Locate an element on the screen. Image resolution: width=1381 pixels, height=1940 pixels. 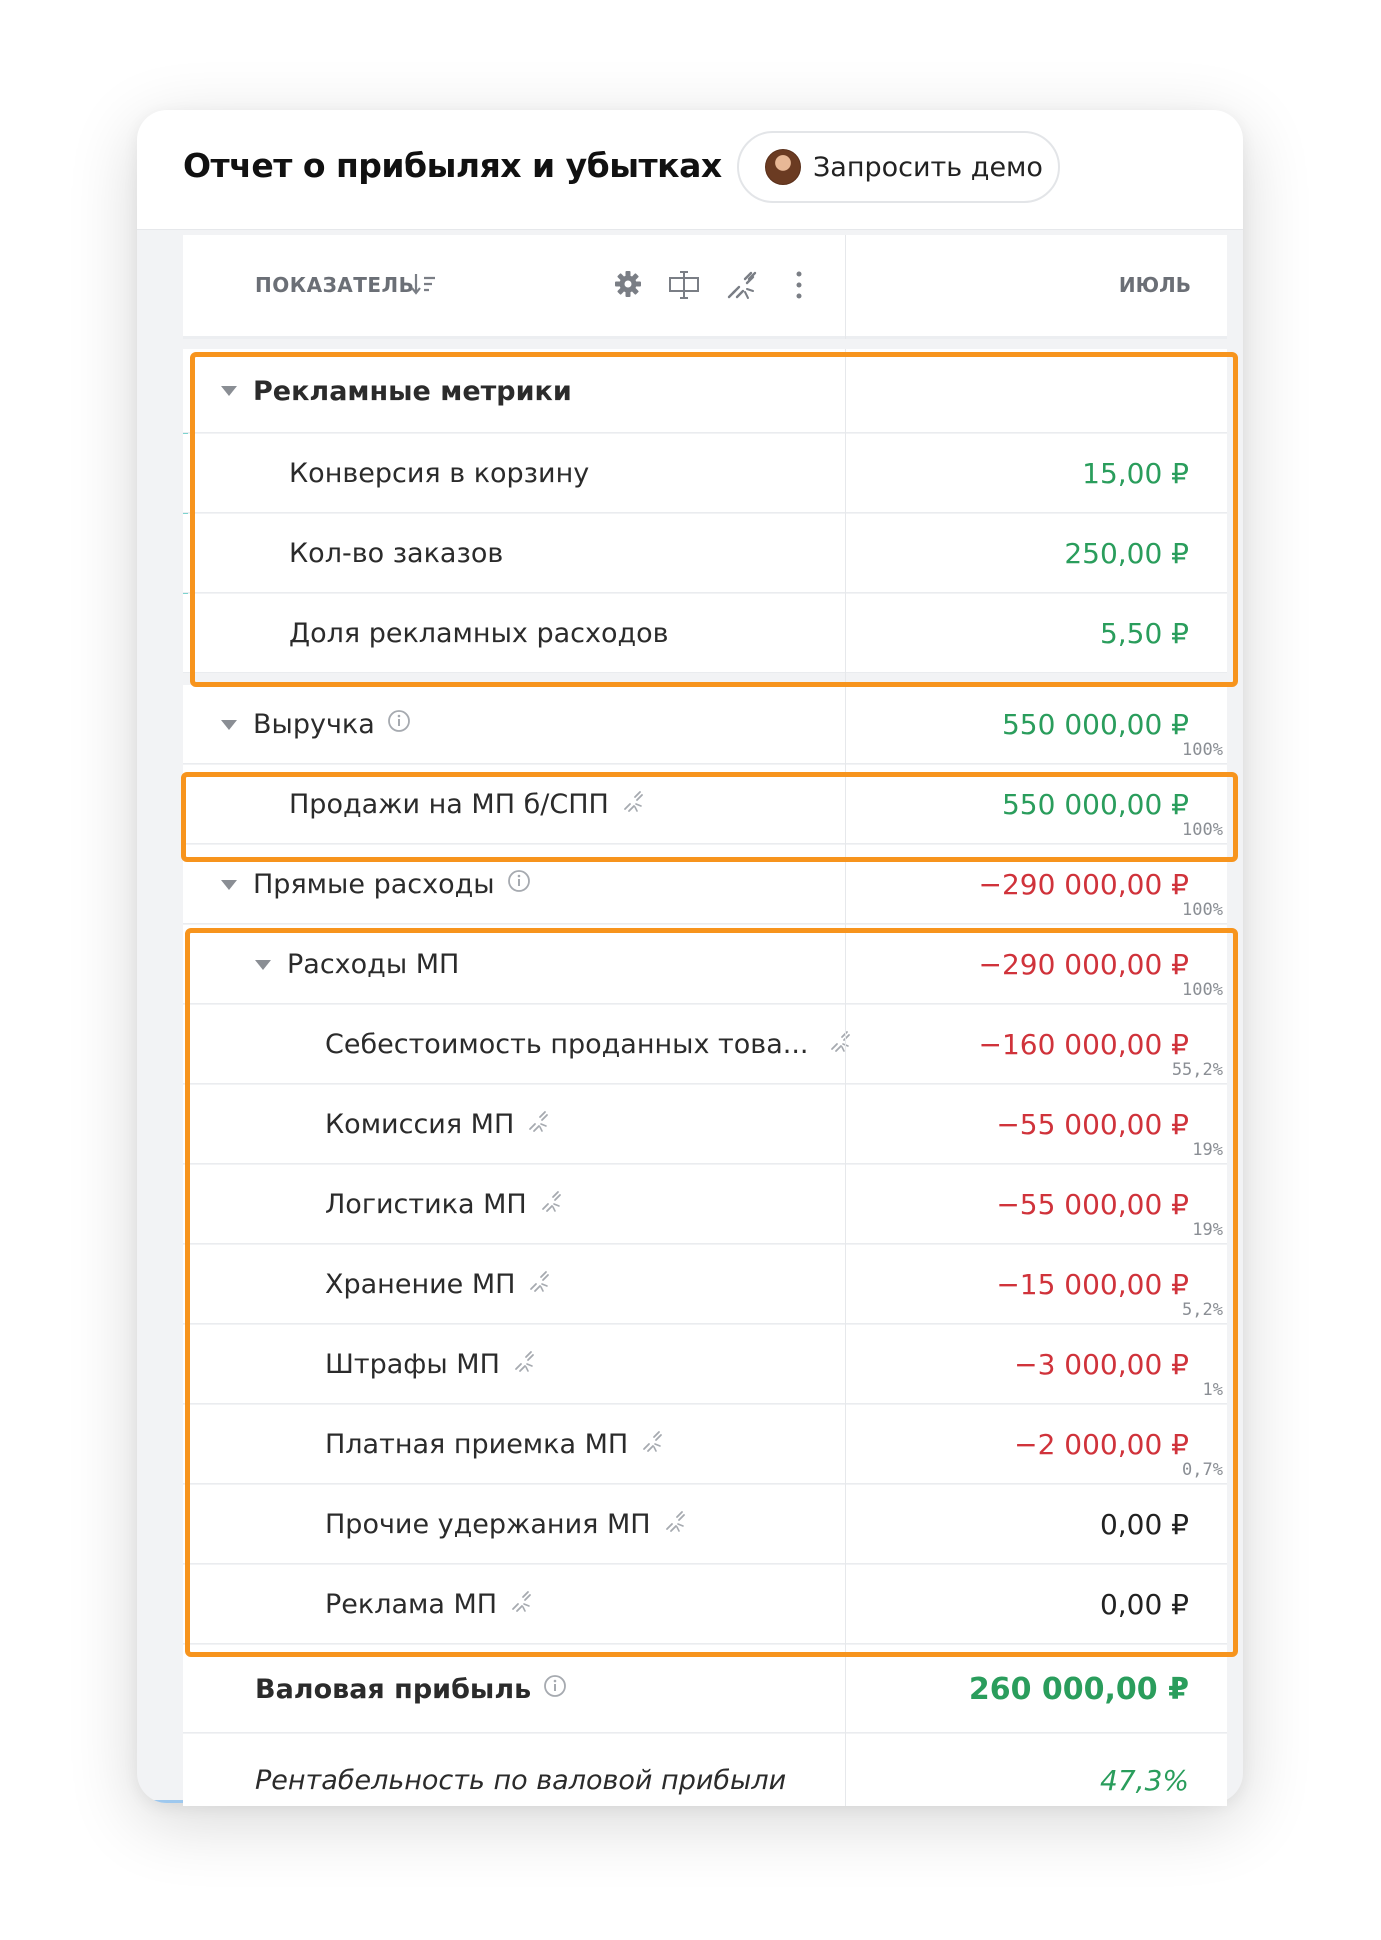
row-mp-other-deductions: Прочие удержания МП 0,00 ₽ is located at coordinates (705, 1524).